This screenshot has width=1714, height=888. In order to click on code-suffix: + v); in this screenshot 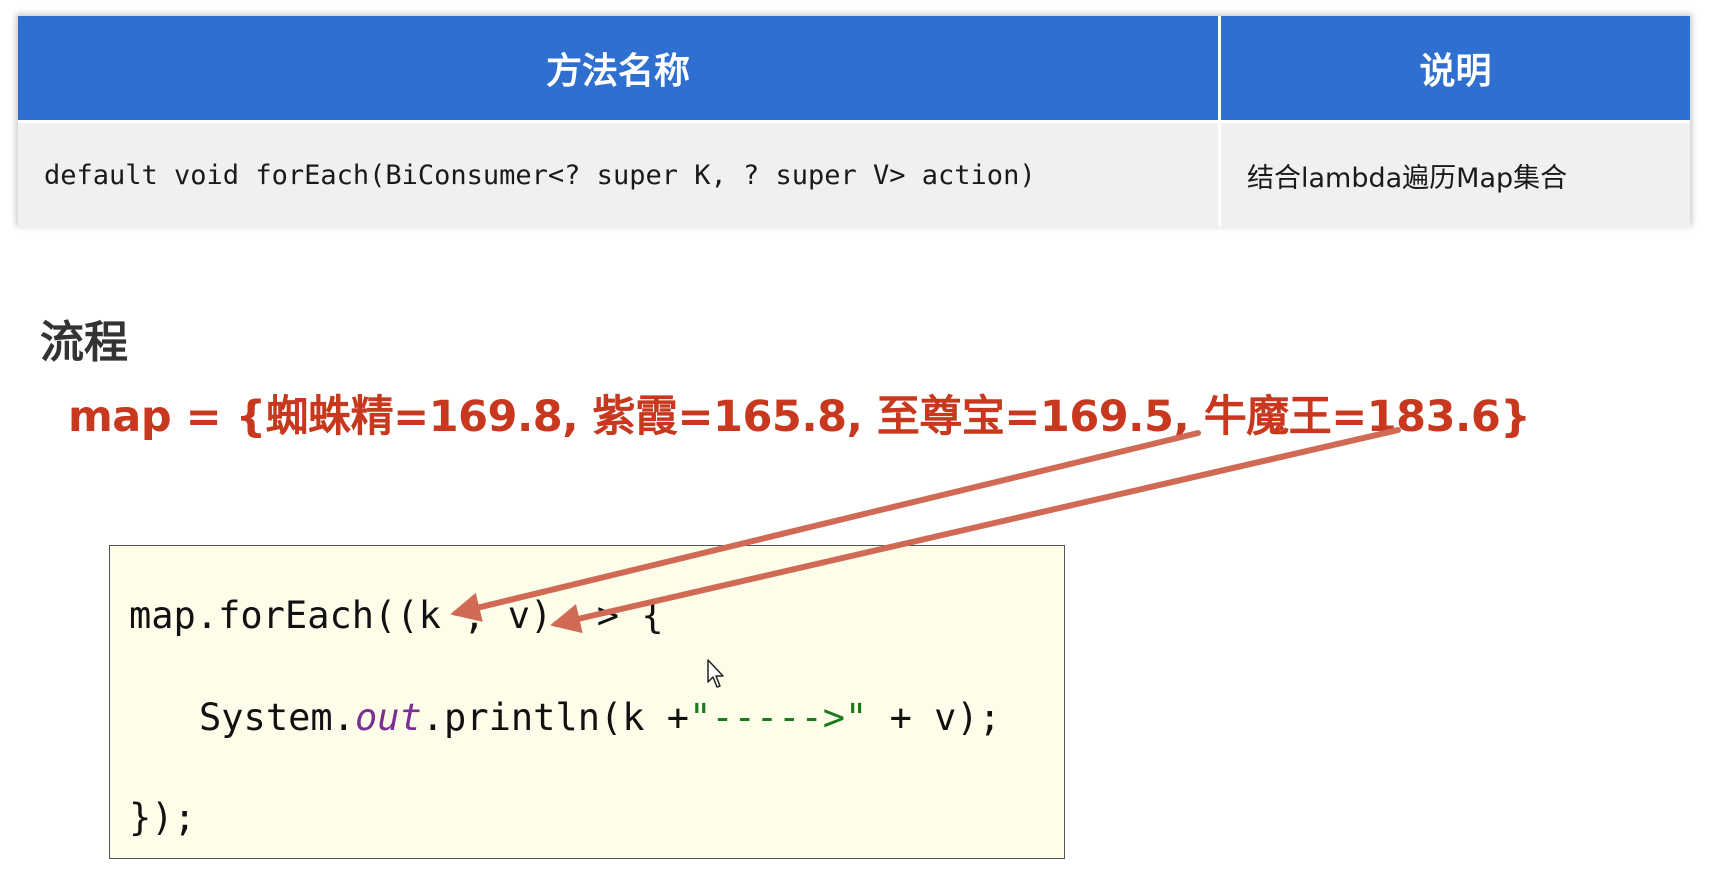, I will do `click(934, 717)`.